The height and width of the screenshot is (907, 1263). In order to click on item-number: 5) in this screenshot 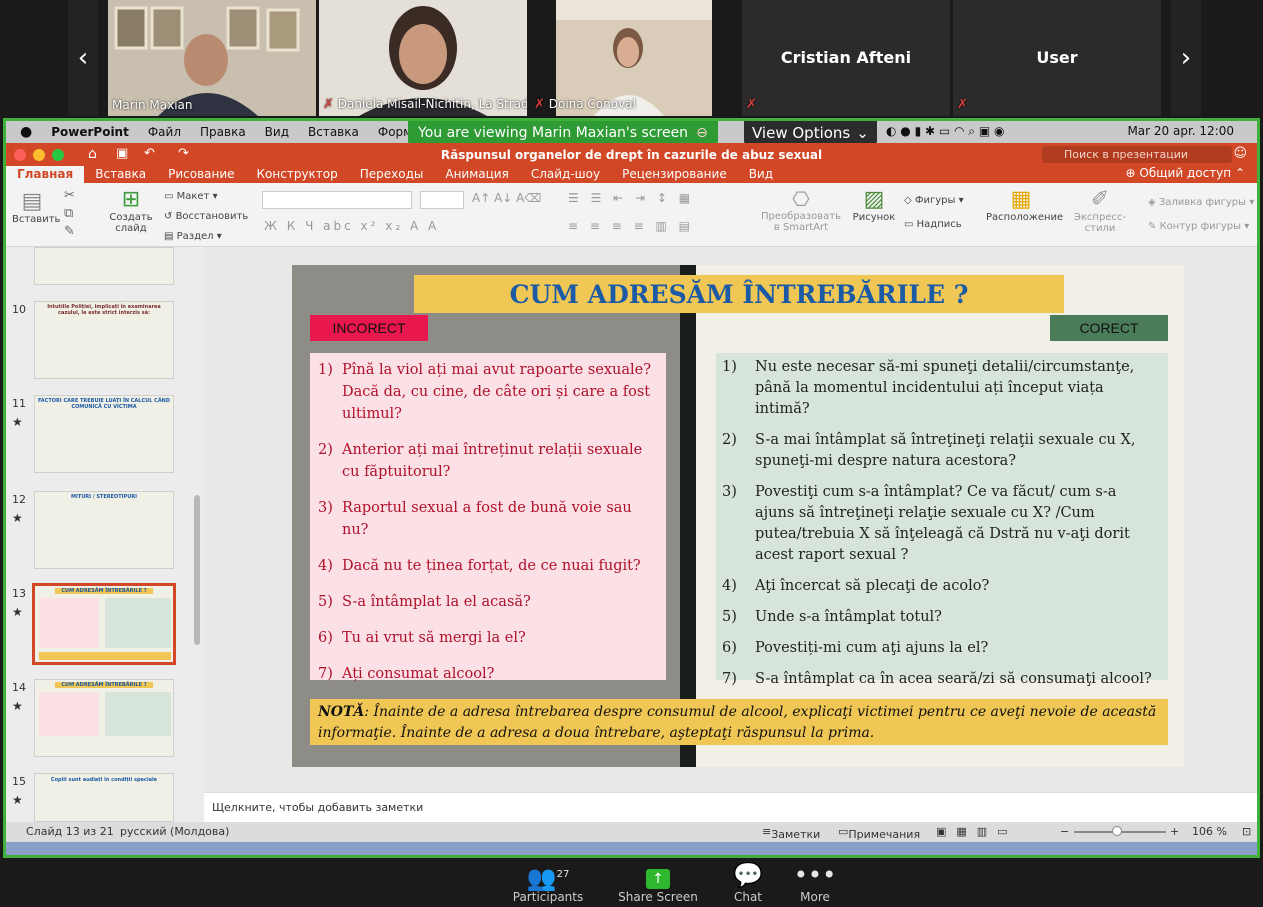, I will do `click(325, 602)`.